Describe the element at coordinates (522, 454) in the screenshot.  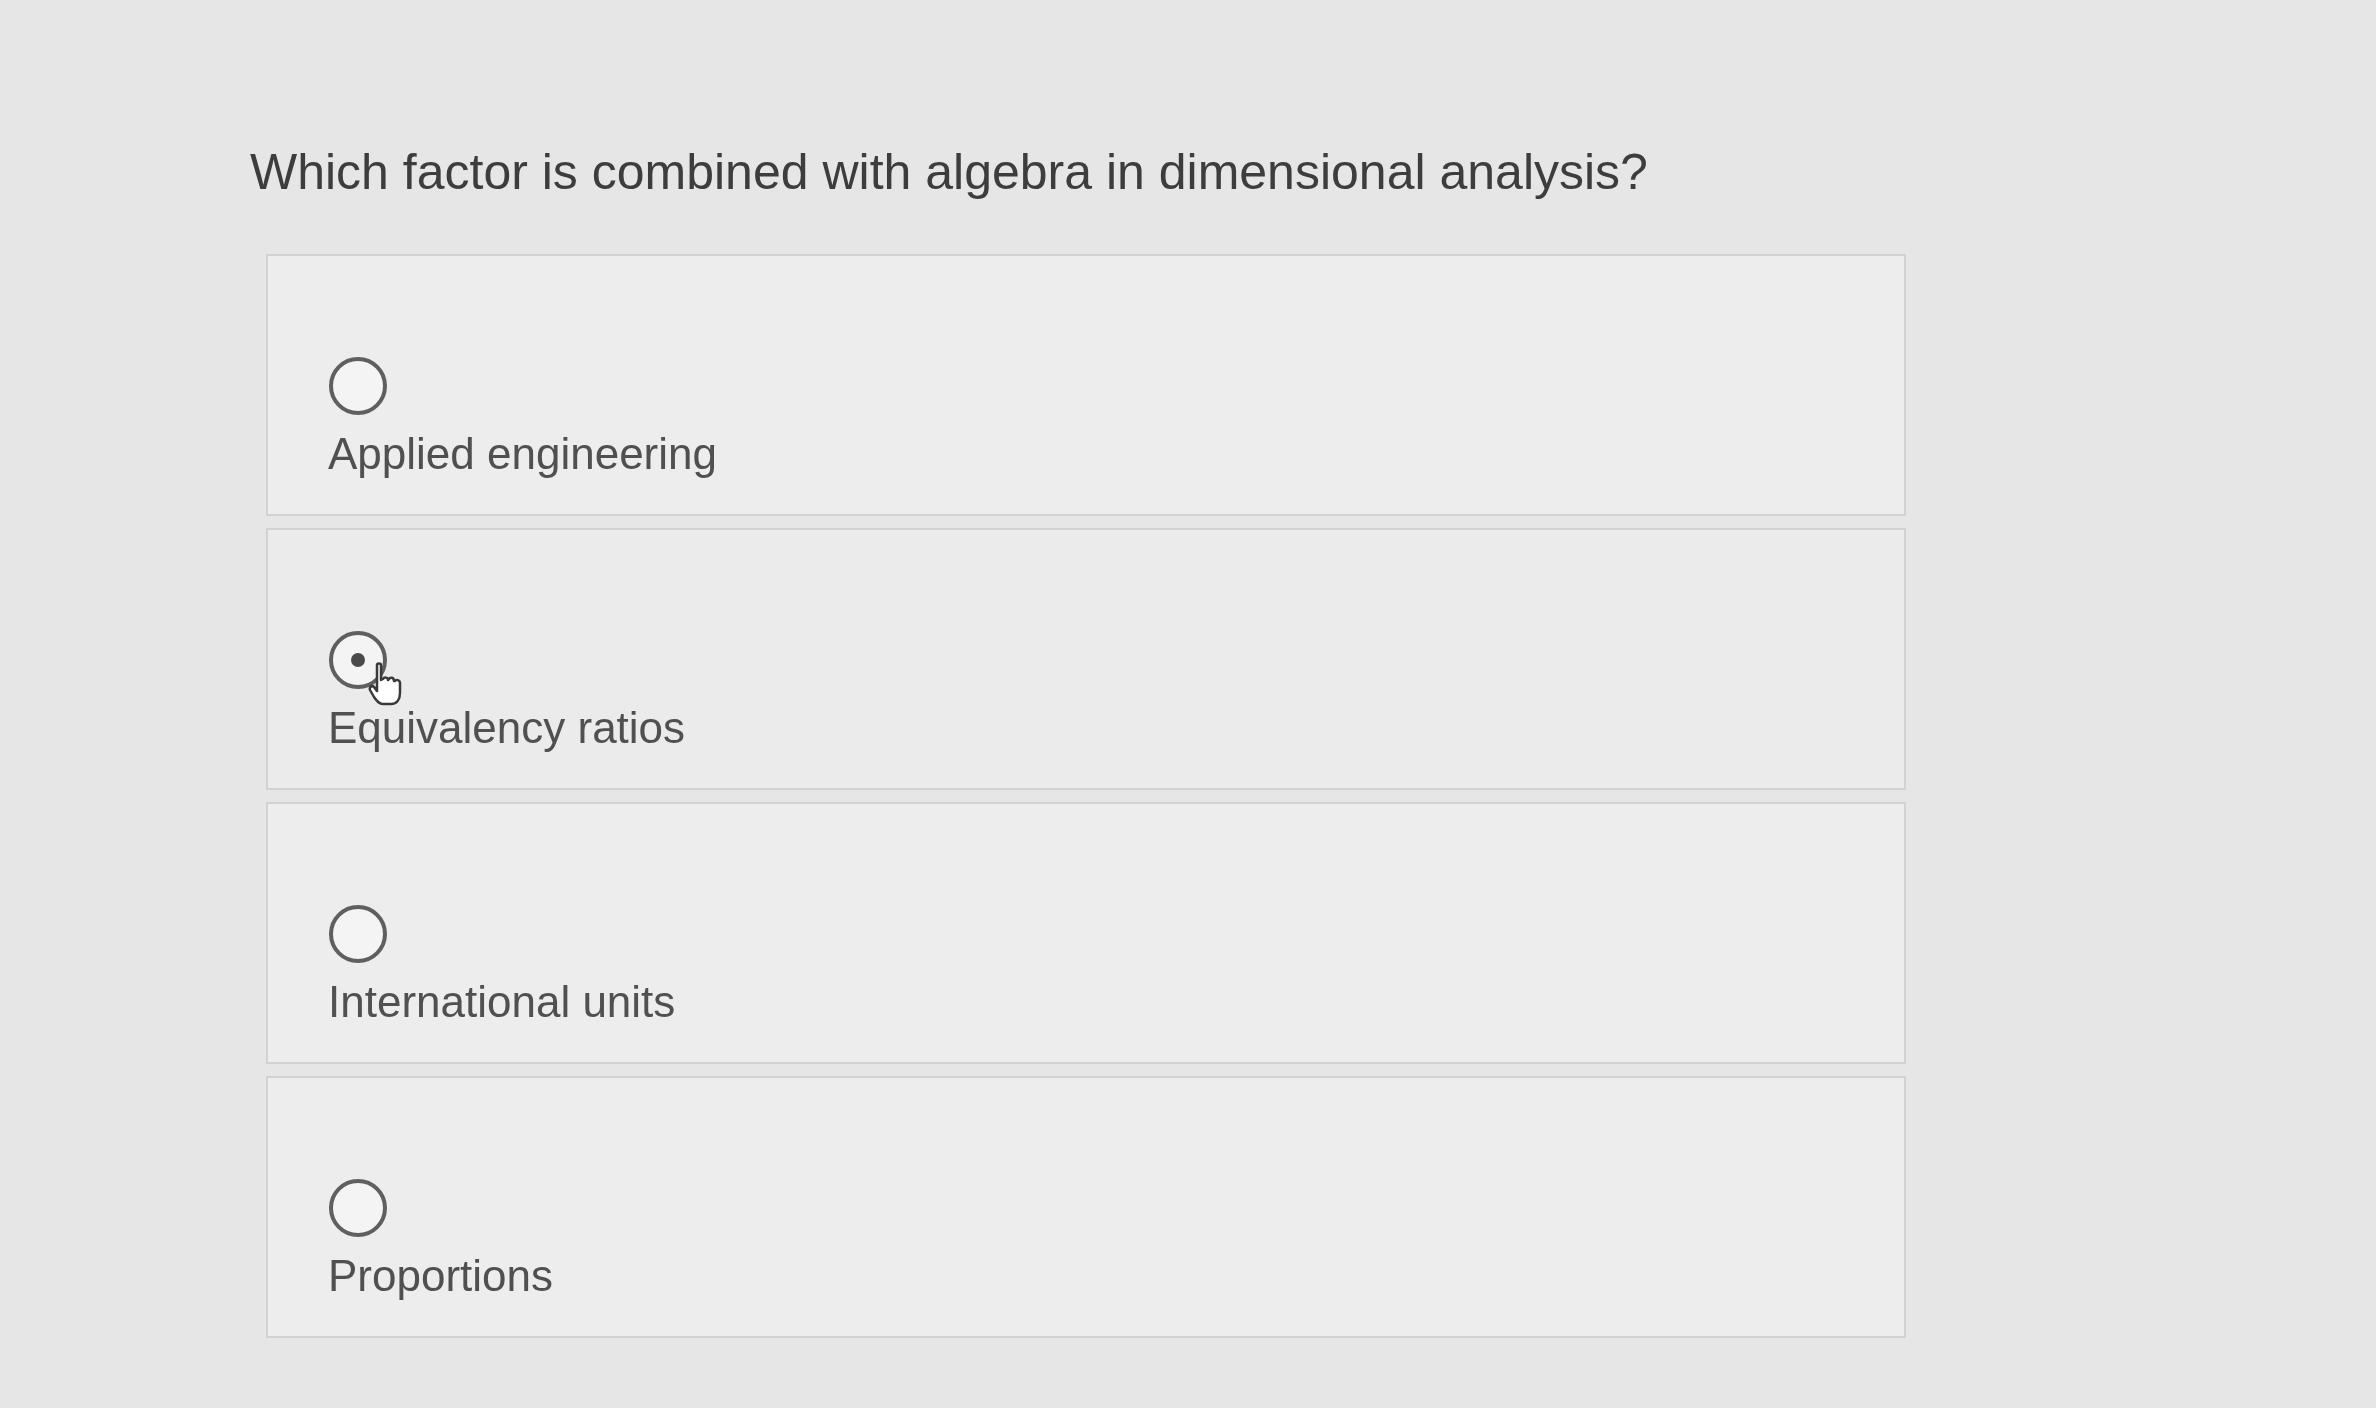
I see `option-label: Applied engineering` at that location.